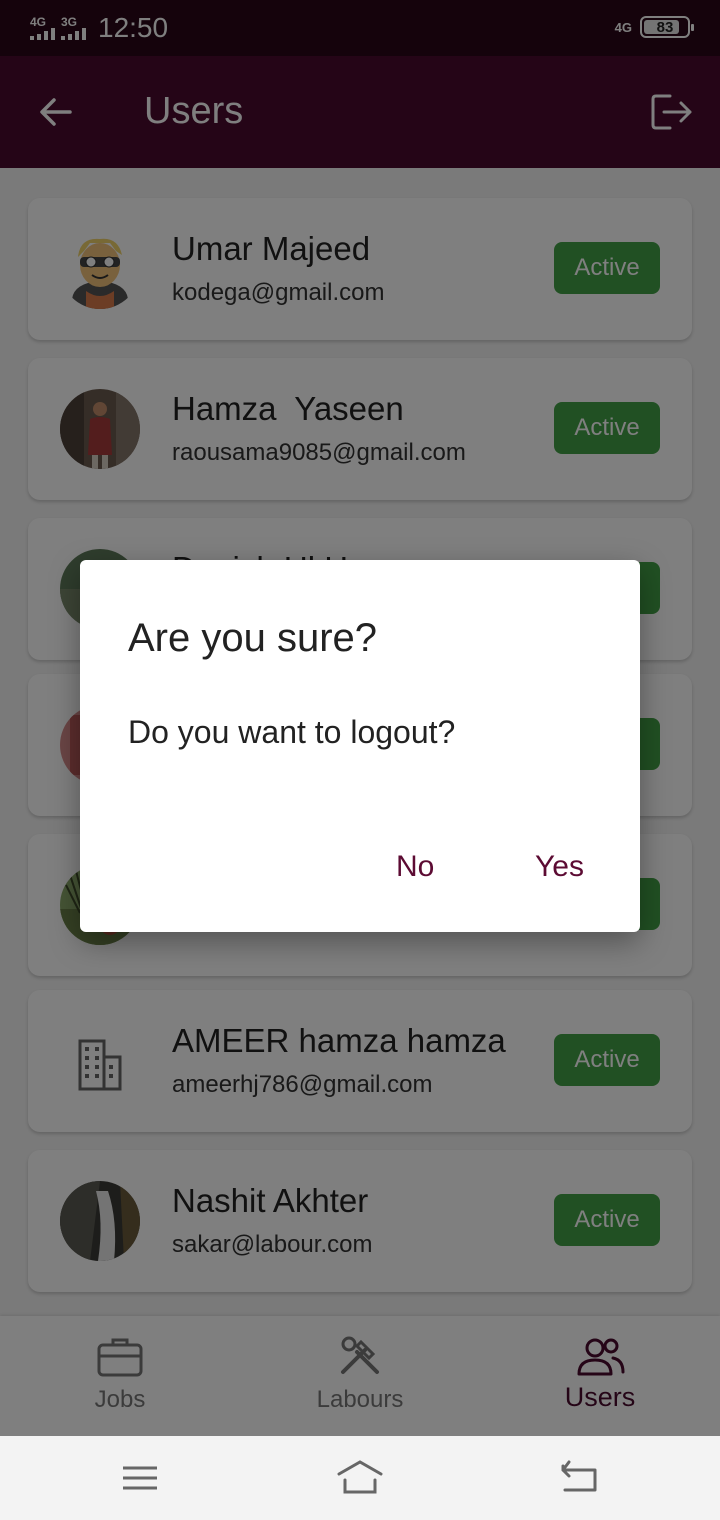 The height and width of the screenshot is (1520, 720). Describe the element at coordinates (559, 867) in the screenshot. I see `yes-button: Yes` at that location.